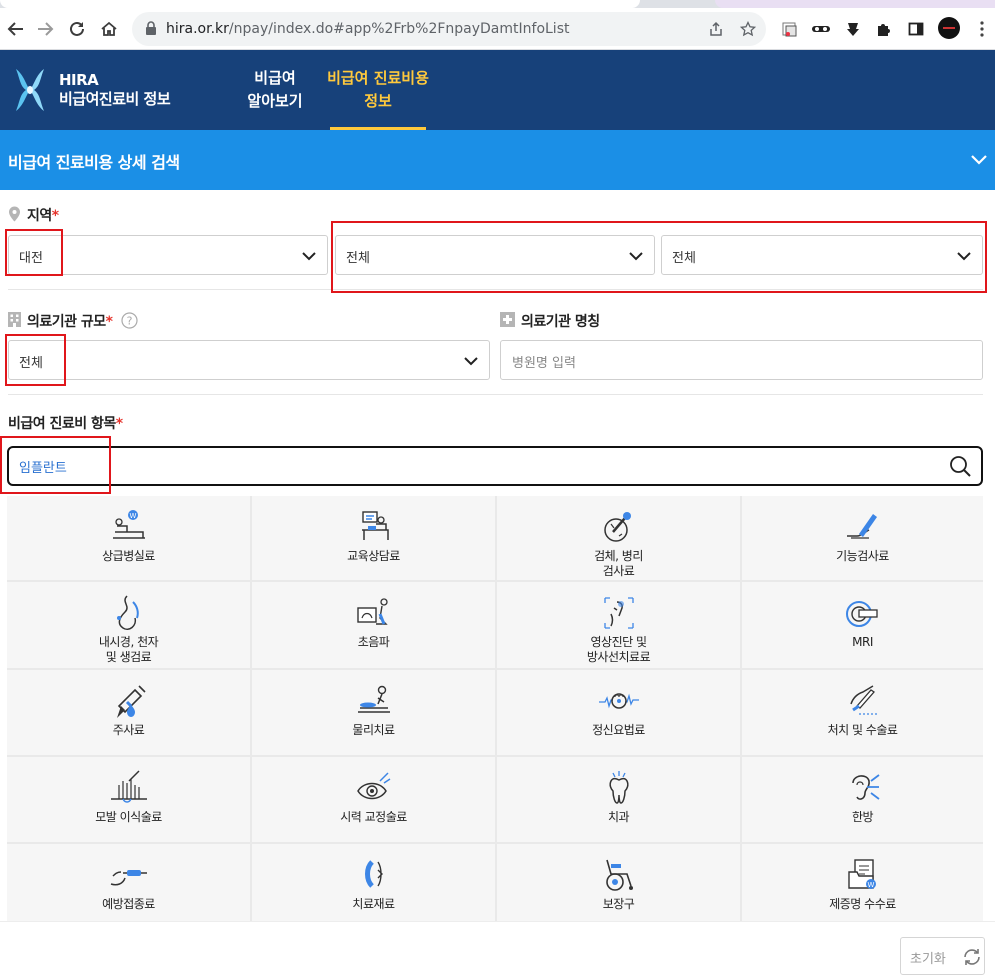 The width and height of the screenshot is (995, 978). What do you see at coordinates (378, 90) in the screenshot?
I see `nav-item-cost-info: 비급여 진료비용 정보` at bounding box center [378, 90].